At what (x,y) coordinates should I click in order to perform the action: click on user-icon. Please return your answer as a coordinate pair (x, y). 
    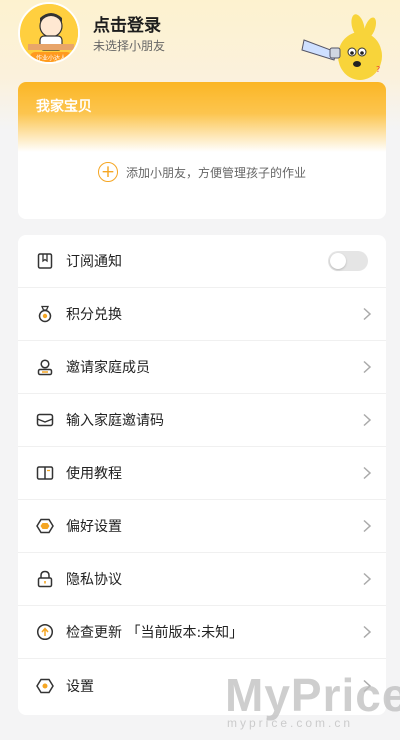
    Looking at the image, I should click on (45, 367).